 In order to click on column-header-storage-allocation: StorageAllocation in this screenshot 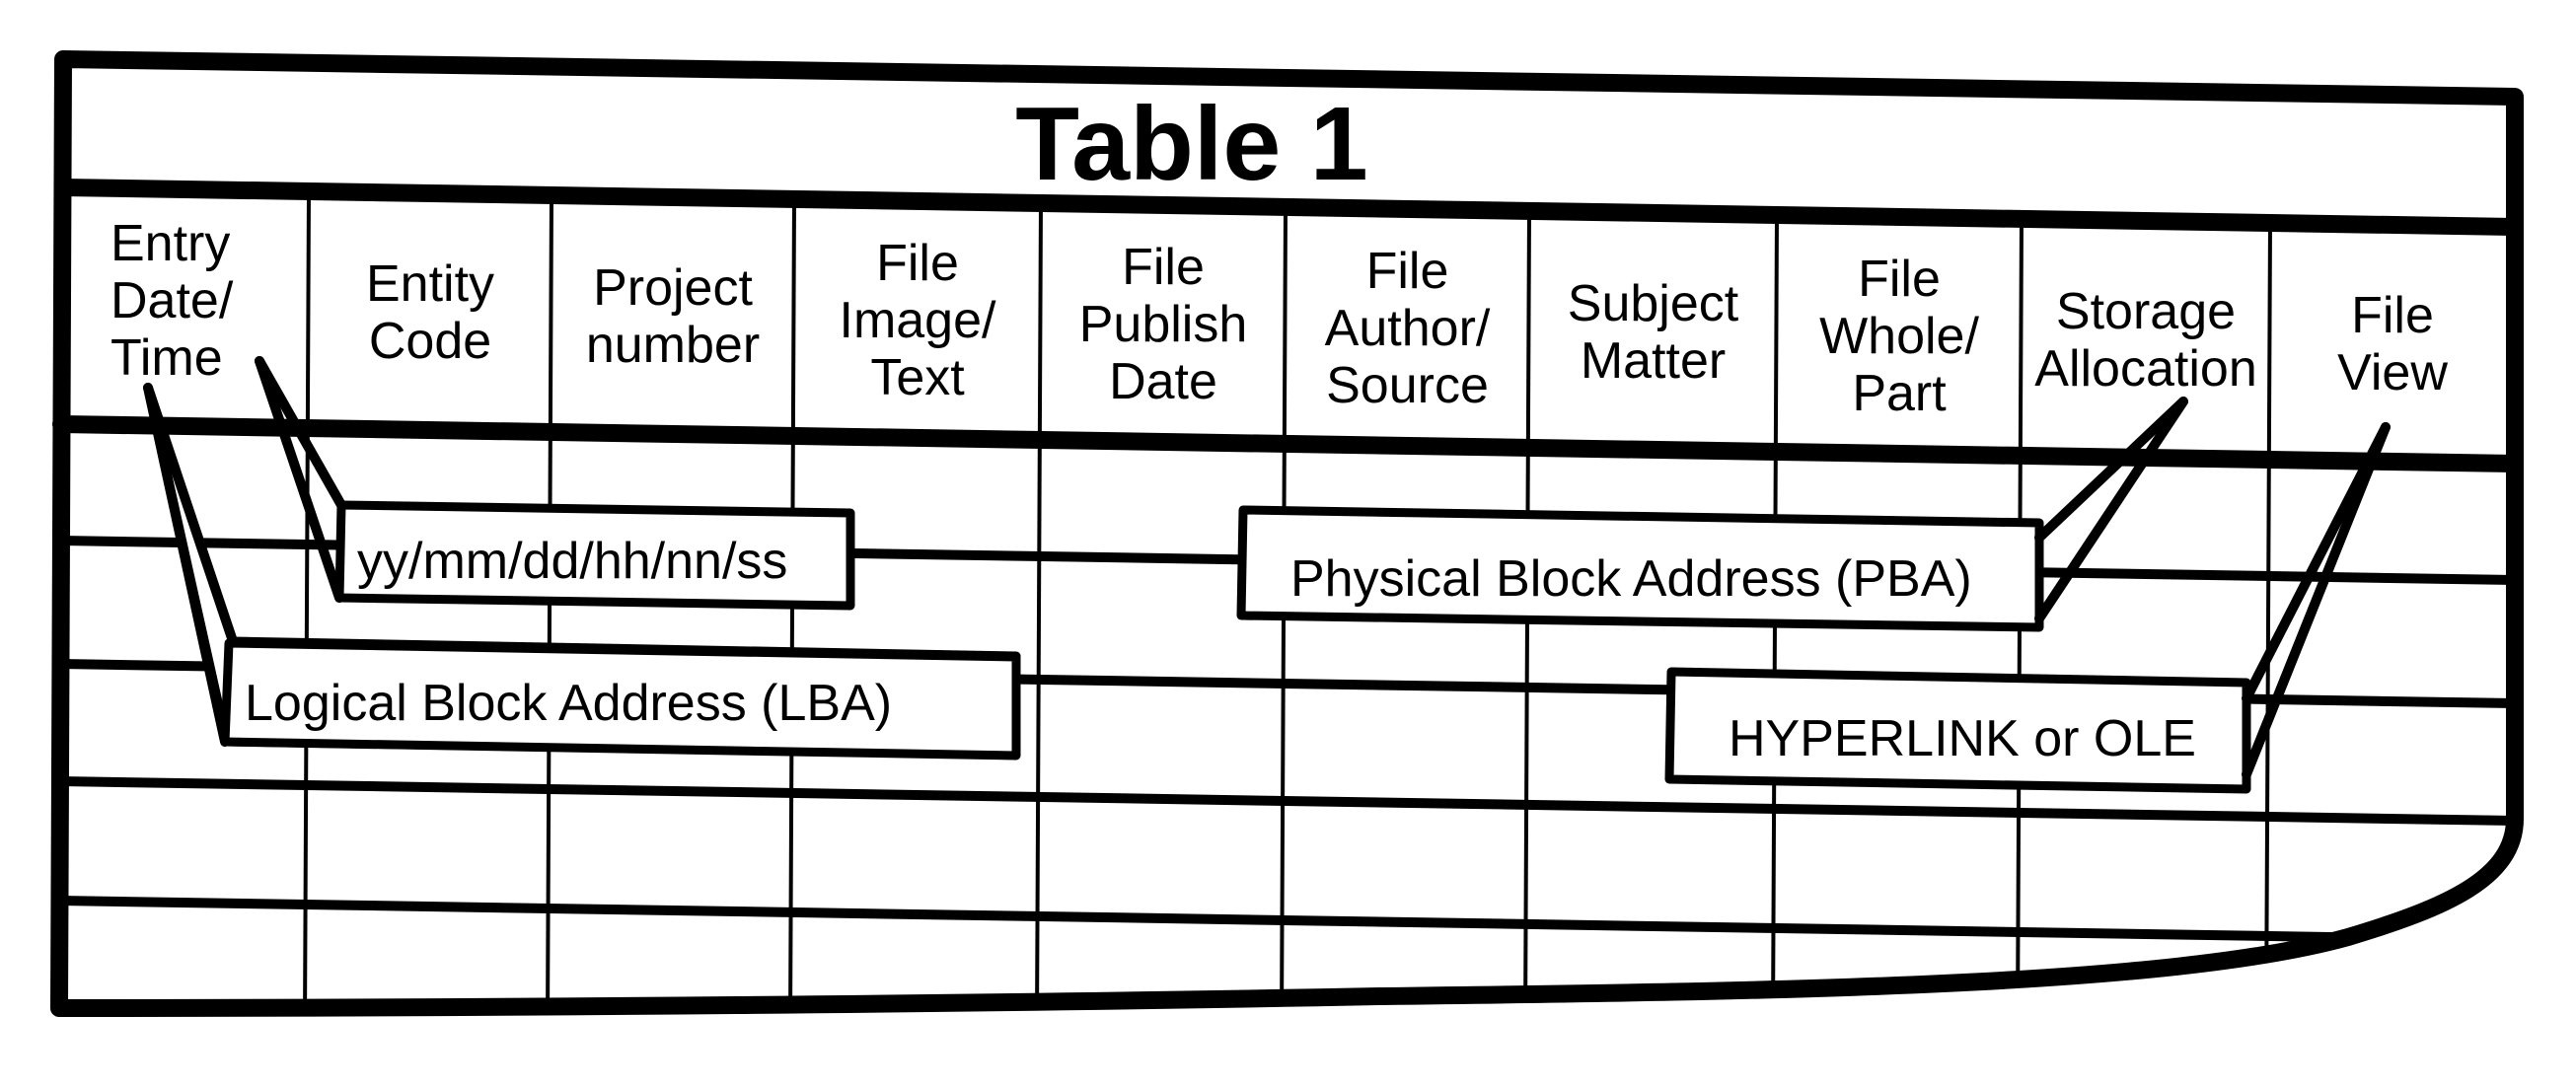, I will do `click(2145, 340)`.